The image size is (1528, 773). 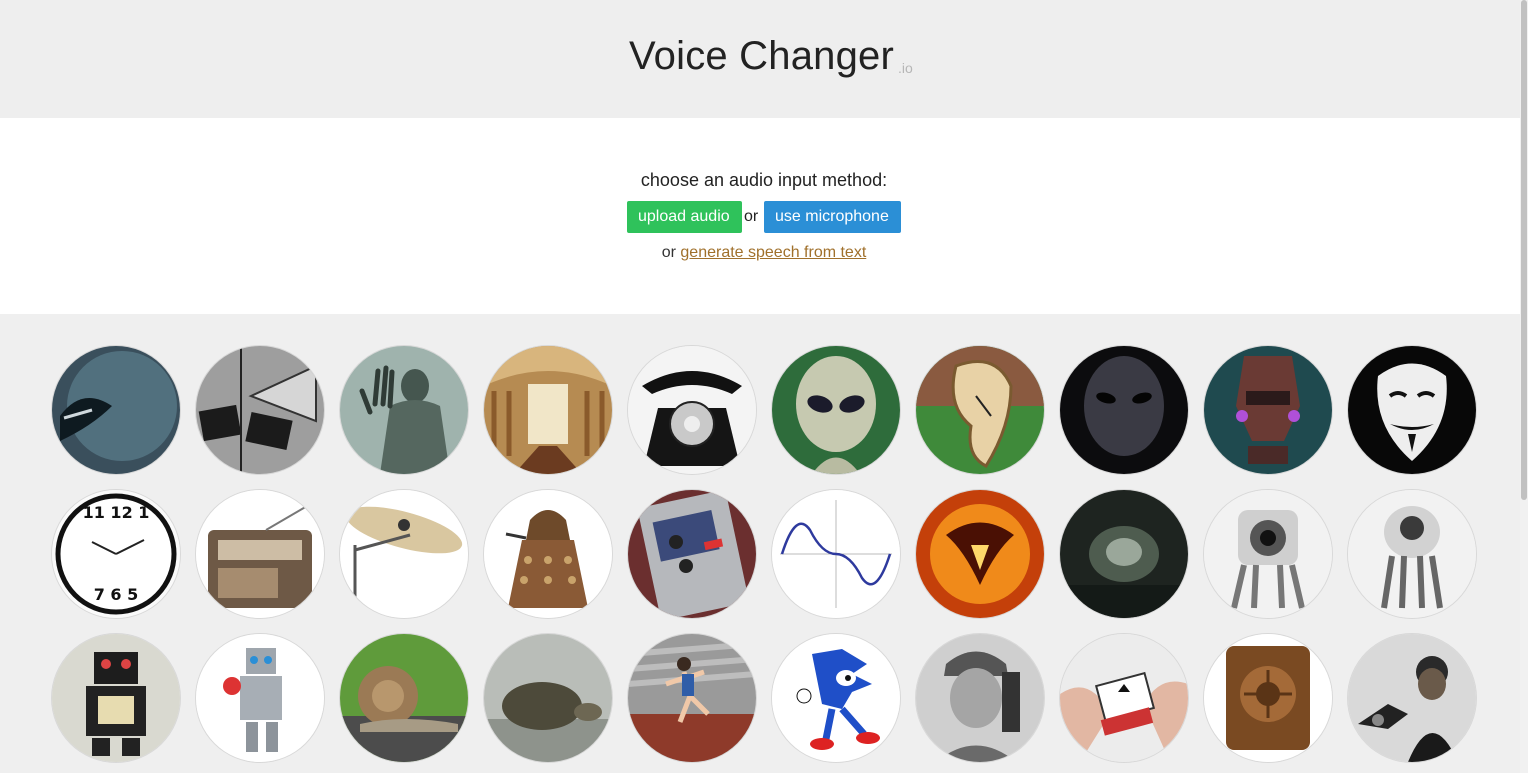 I want to click on fire-demon-icon, so click(x=980, y=554).